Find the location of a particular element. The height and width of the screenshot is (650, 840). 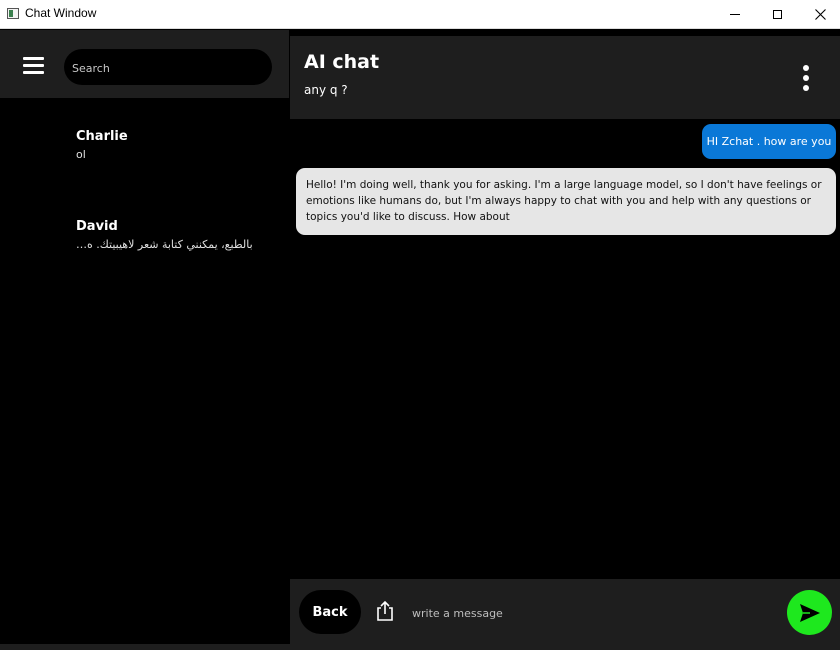

window-bottom-edge is located at coordinates (420, 647).